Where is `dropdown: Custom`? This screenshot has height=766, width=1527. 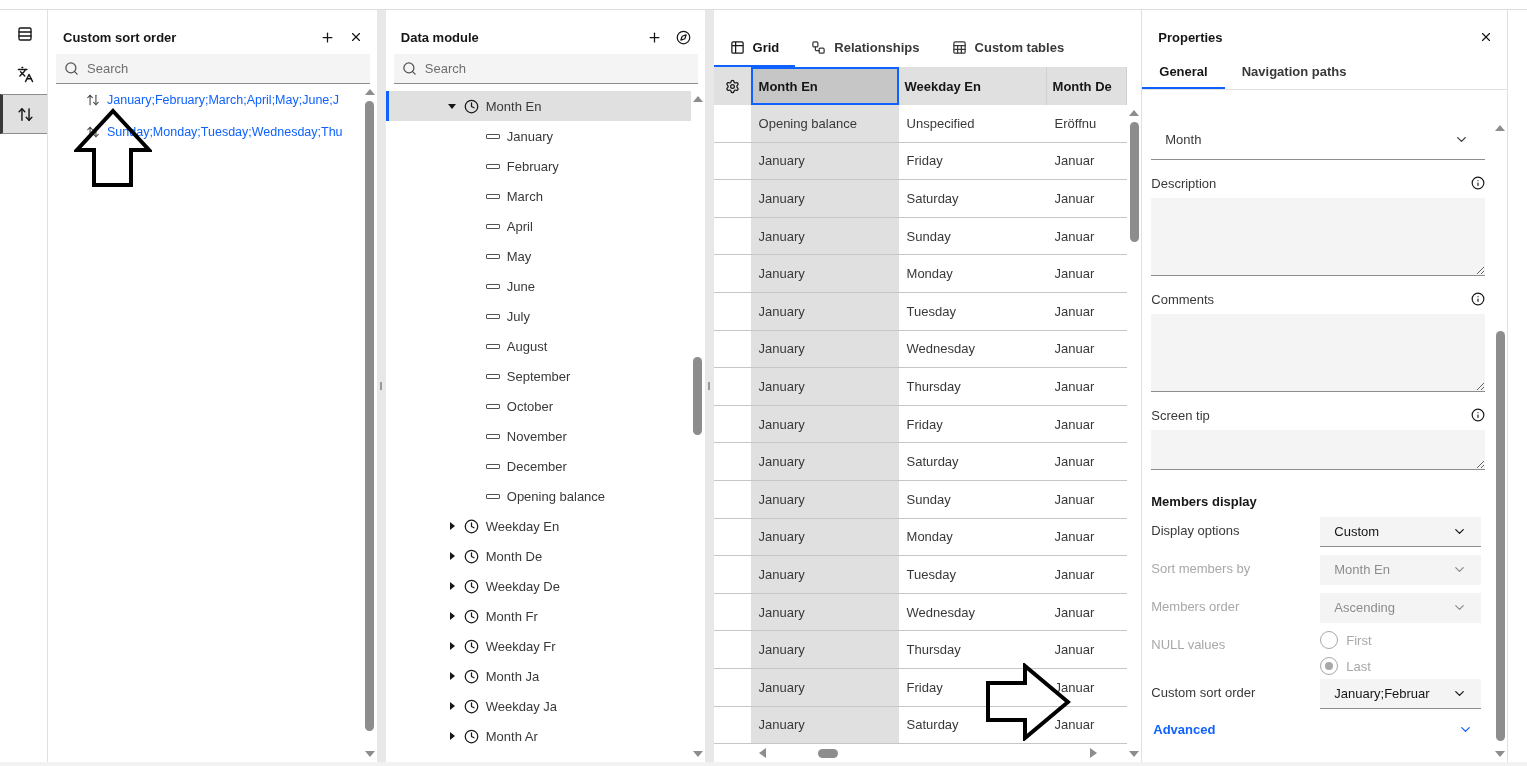
dropdown: Custom is located at coordinates (1401, 532).